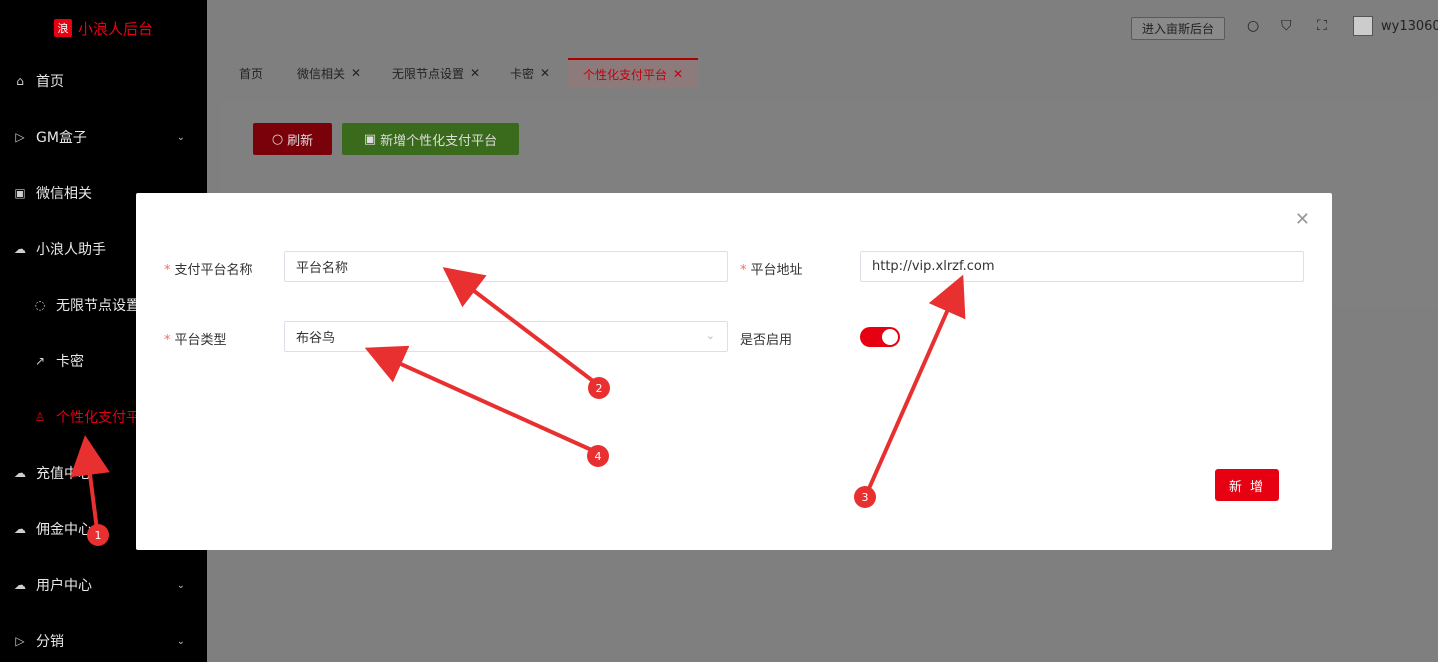  I want to click on add-platform-button: ▣ 新增个性化支付平台, so click(430, 139).